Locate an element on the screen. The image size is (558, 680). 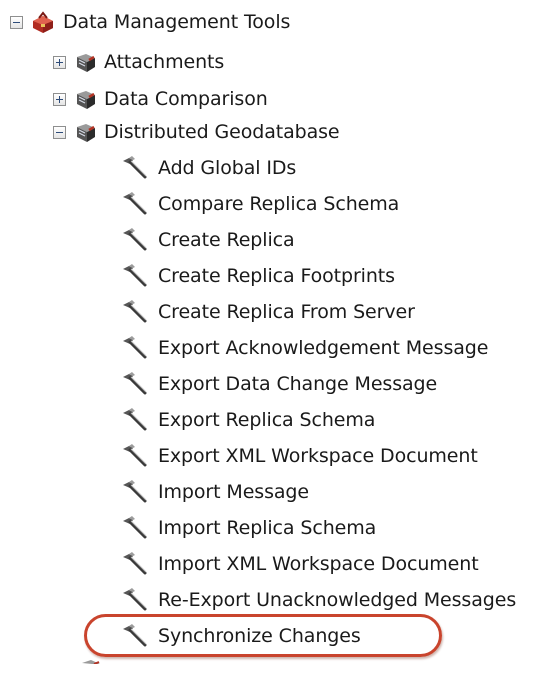
tool-label: Import Replica Schema is located at coordinates (267, 528).